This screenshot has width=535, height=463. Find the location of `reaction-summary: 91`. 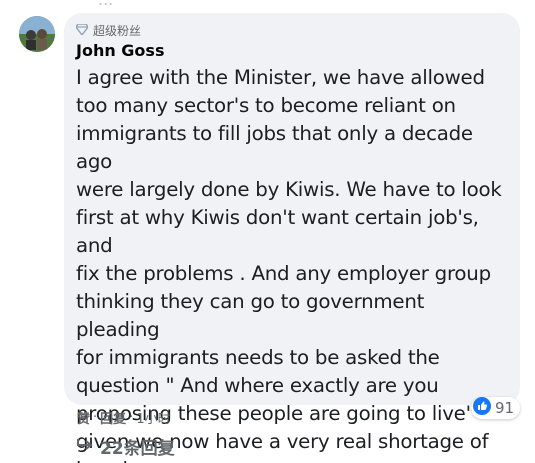

reaction-summary: 91 is located at coordinates (496, 408).